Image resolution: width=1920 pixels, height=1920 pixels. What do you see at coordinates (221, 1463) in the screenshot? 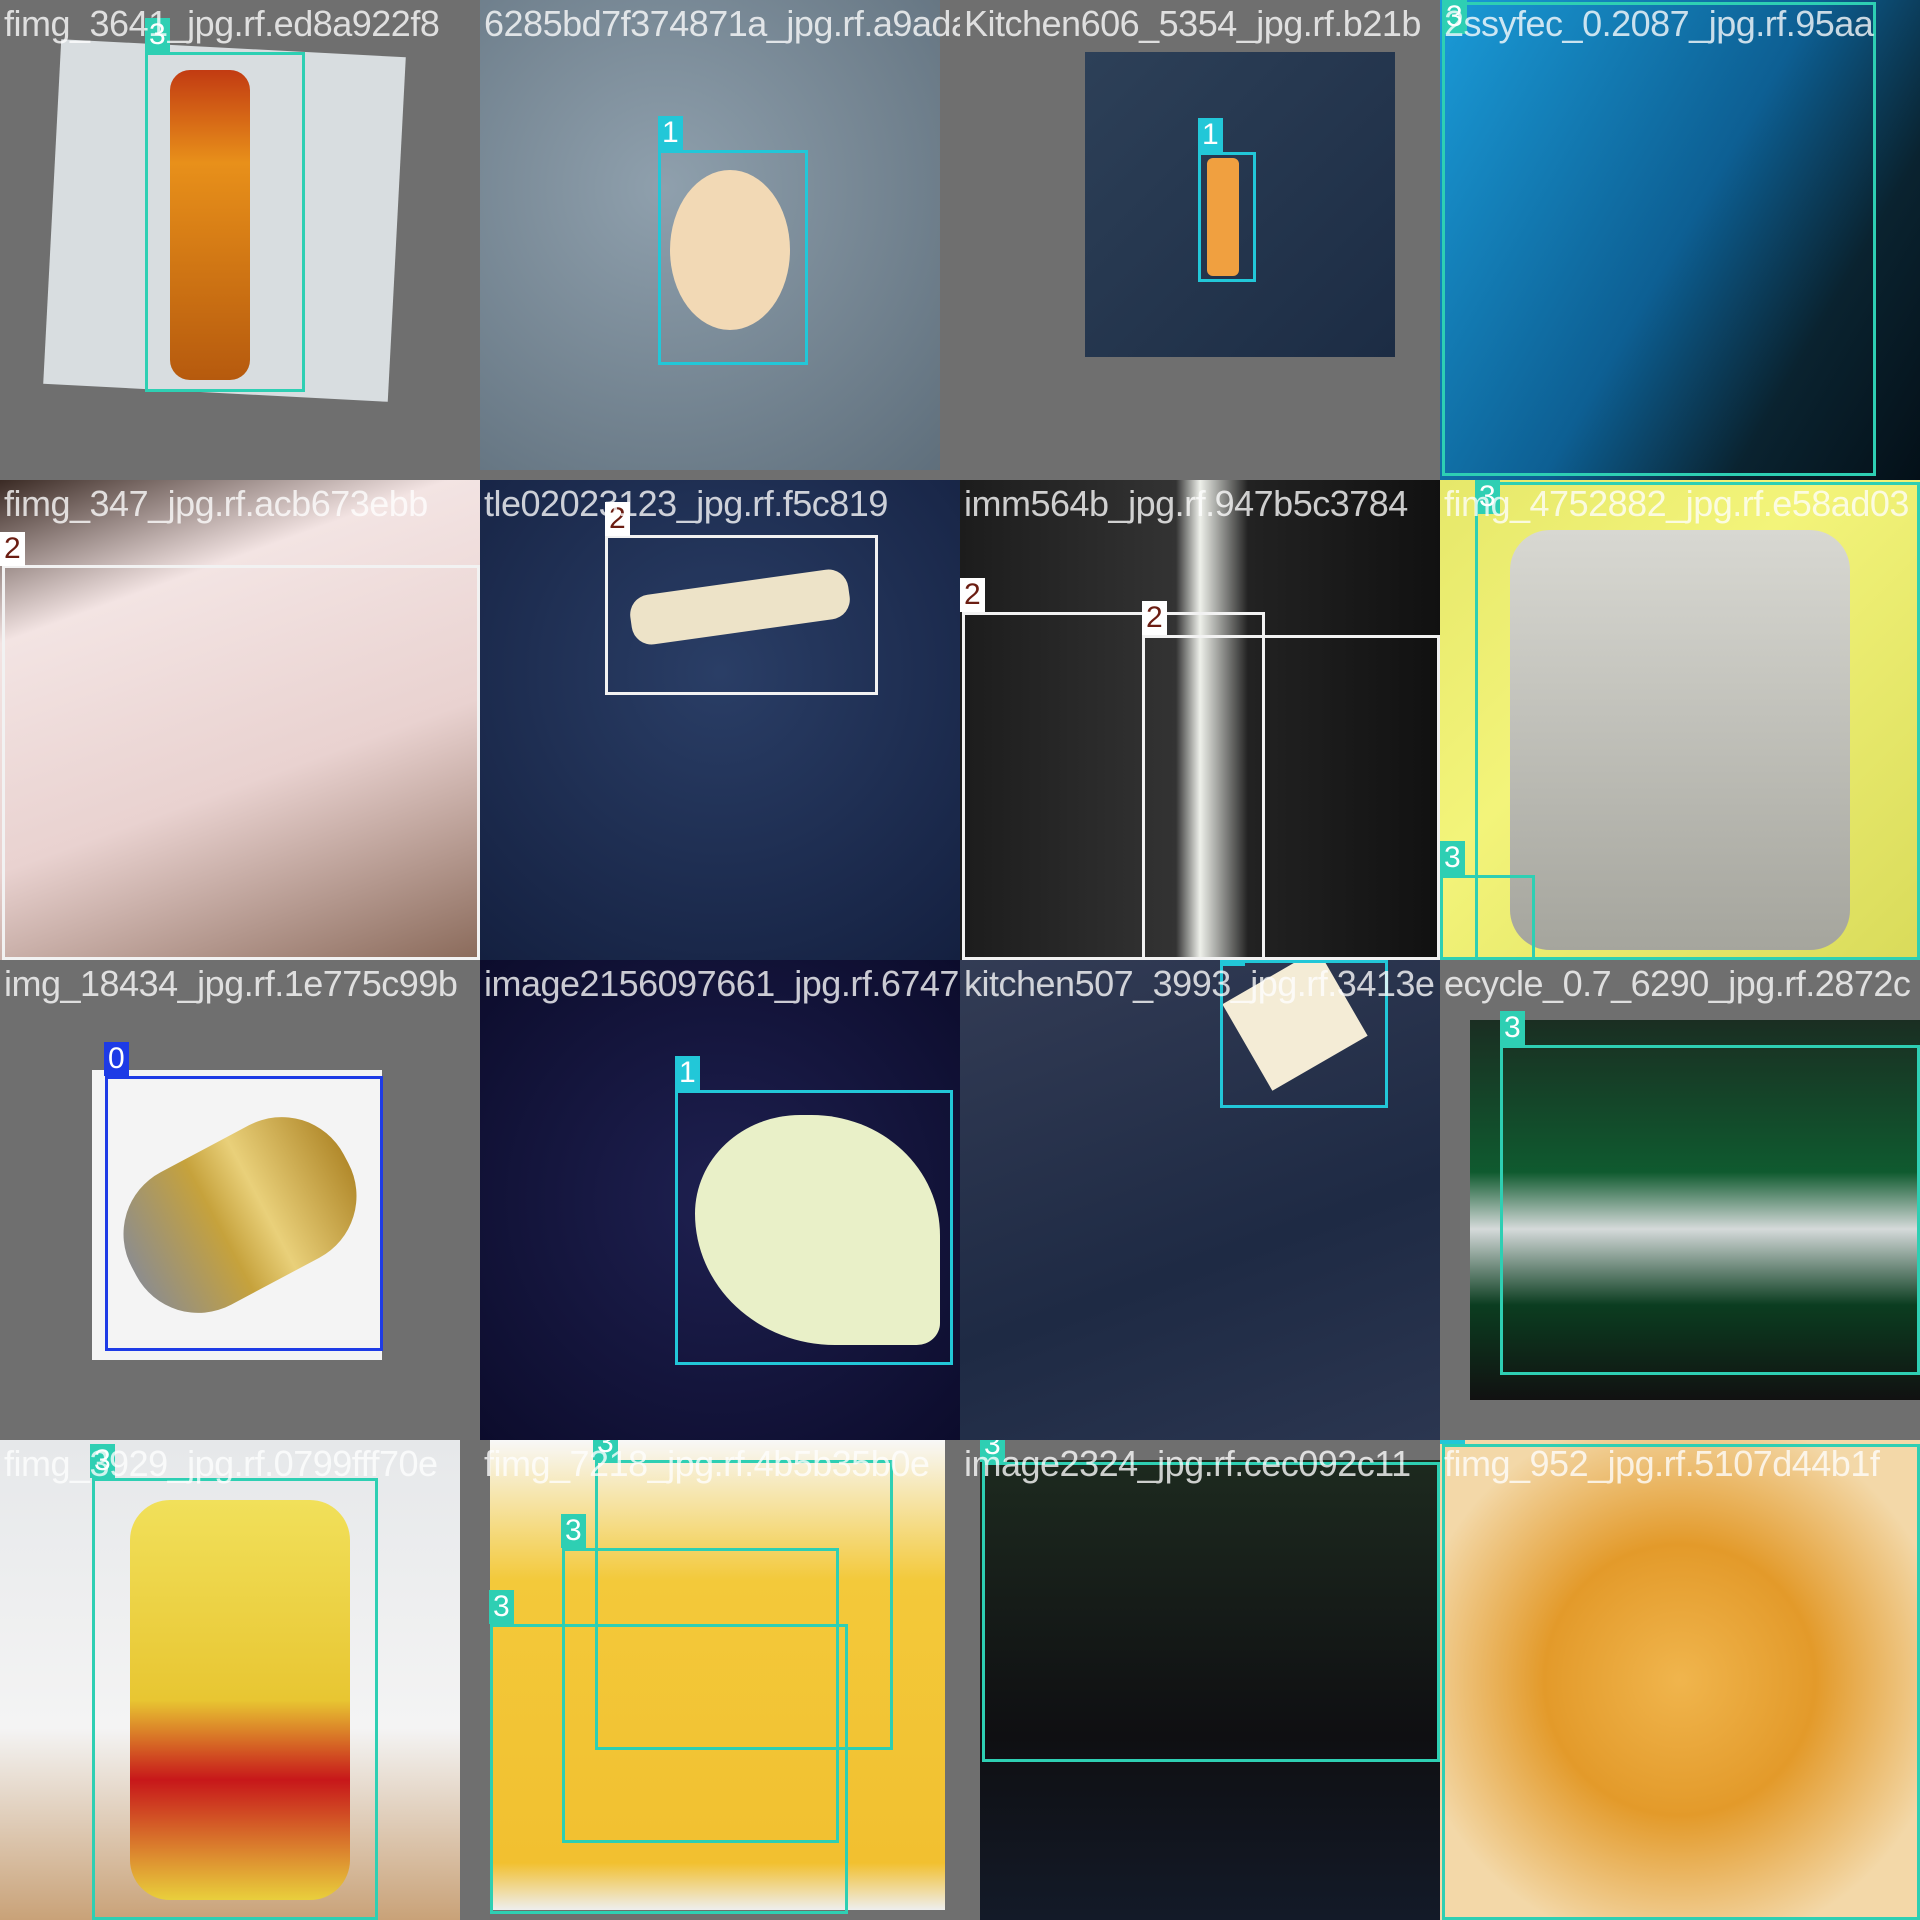
I see `tile-filename: fimg_3929_jpg.rf.0799fff70e` at bounding box center [221, 1463].